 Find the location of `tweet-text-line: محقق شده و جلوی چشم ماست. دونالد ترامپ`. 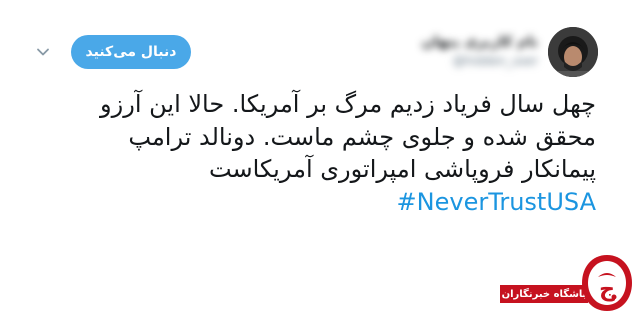

tweet-text-line: محقق شده و جلوی چشم ماست. دونالد ترامپ is located at coordinates (362, 136).